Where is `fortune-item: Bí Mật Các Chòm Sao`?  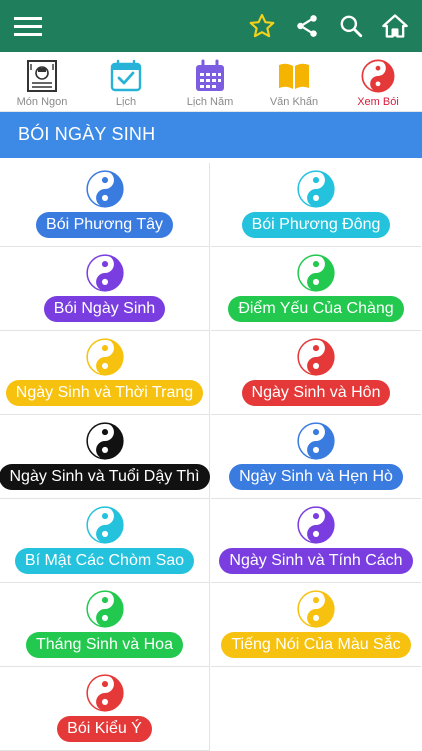 fortune-item: Bí Mật Các Chòm Sao is located at coordinates (105, 541).